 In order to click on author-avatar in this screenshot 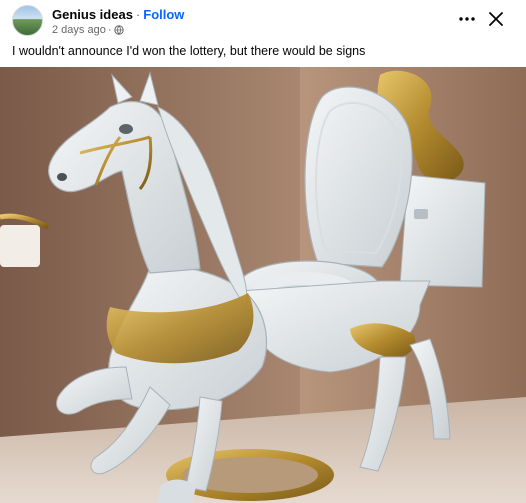, I will do `click(27, 20)`.